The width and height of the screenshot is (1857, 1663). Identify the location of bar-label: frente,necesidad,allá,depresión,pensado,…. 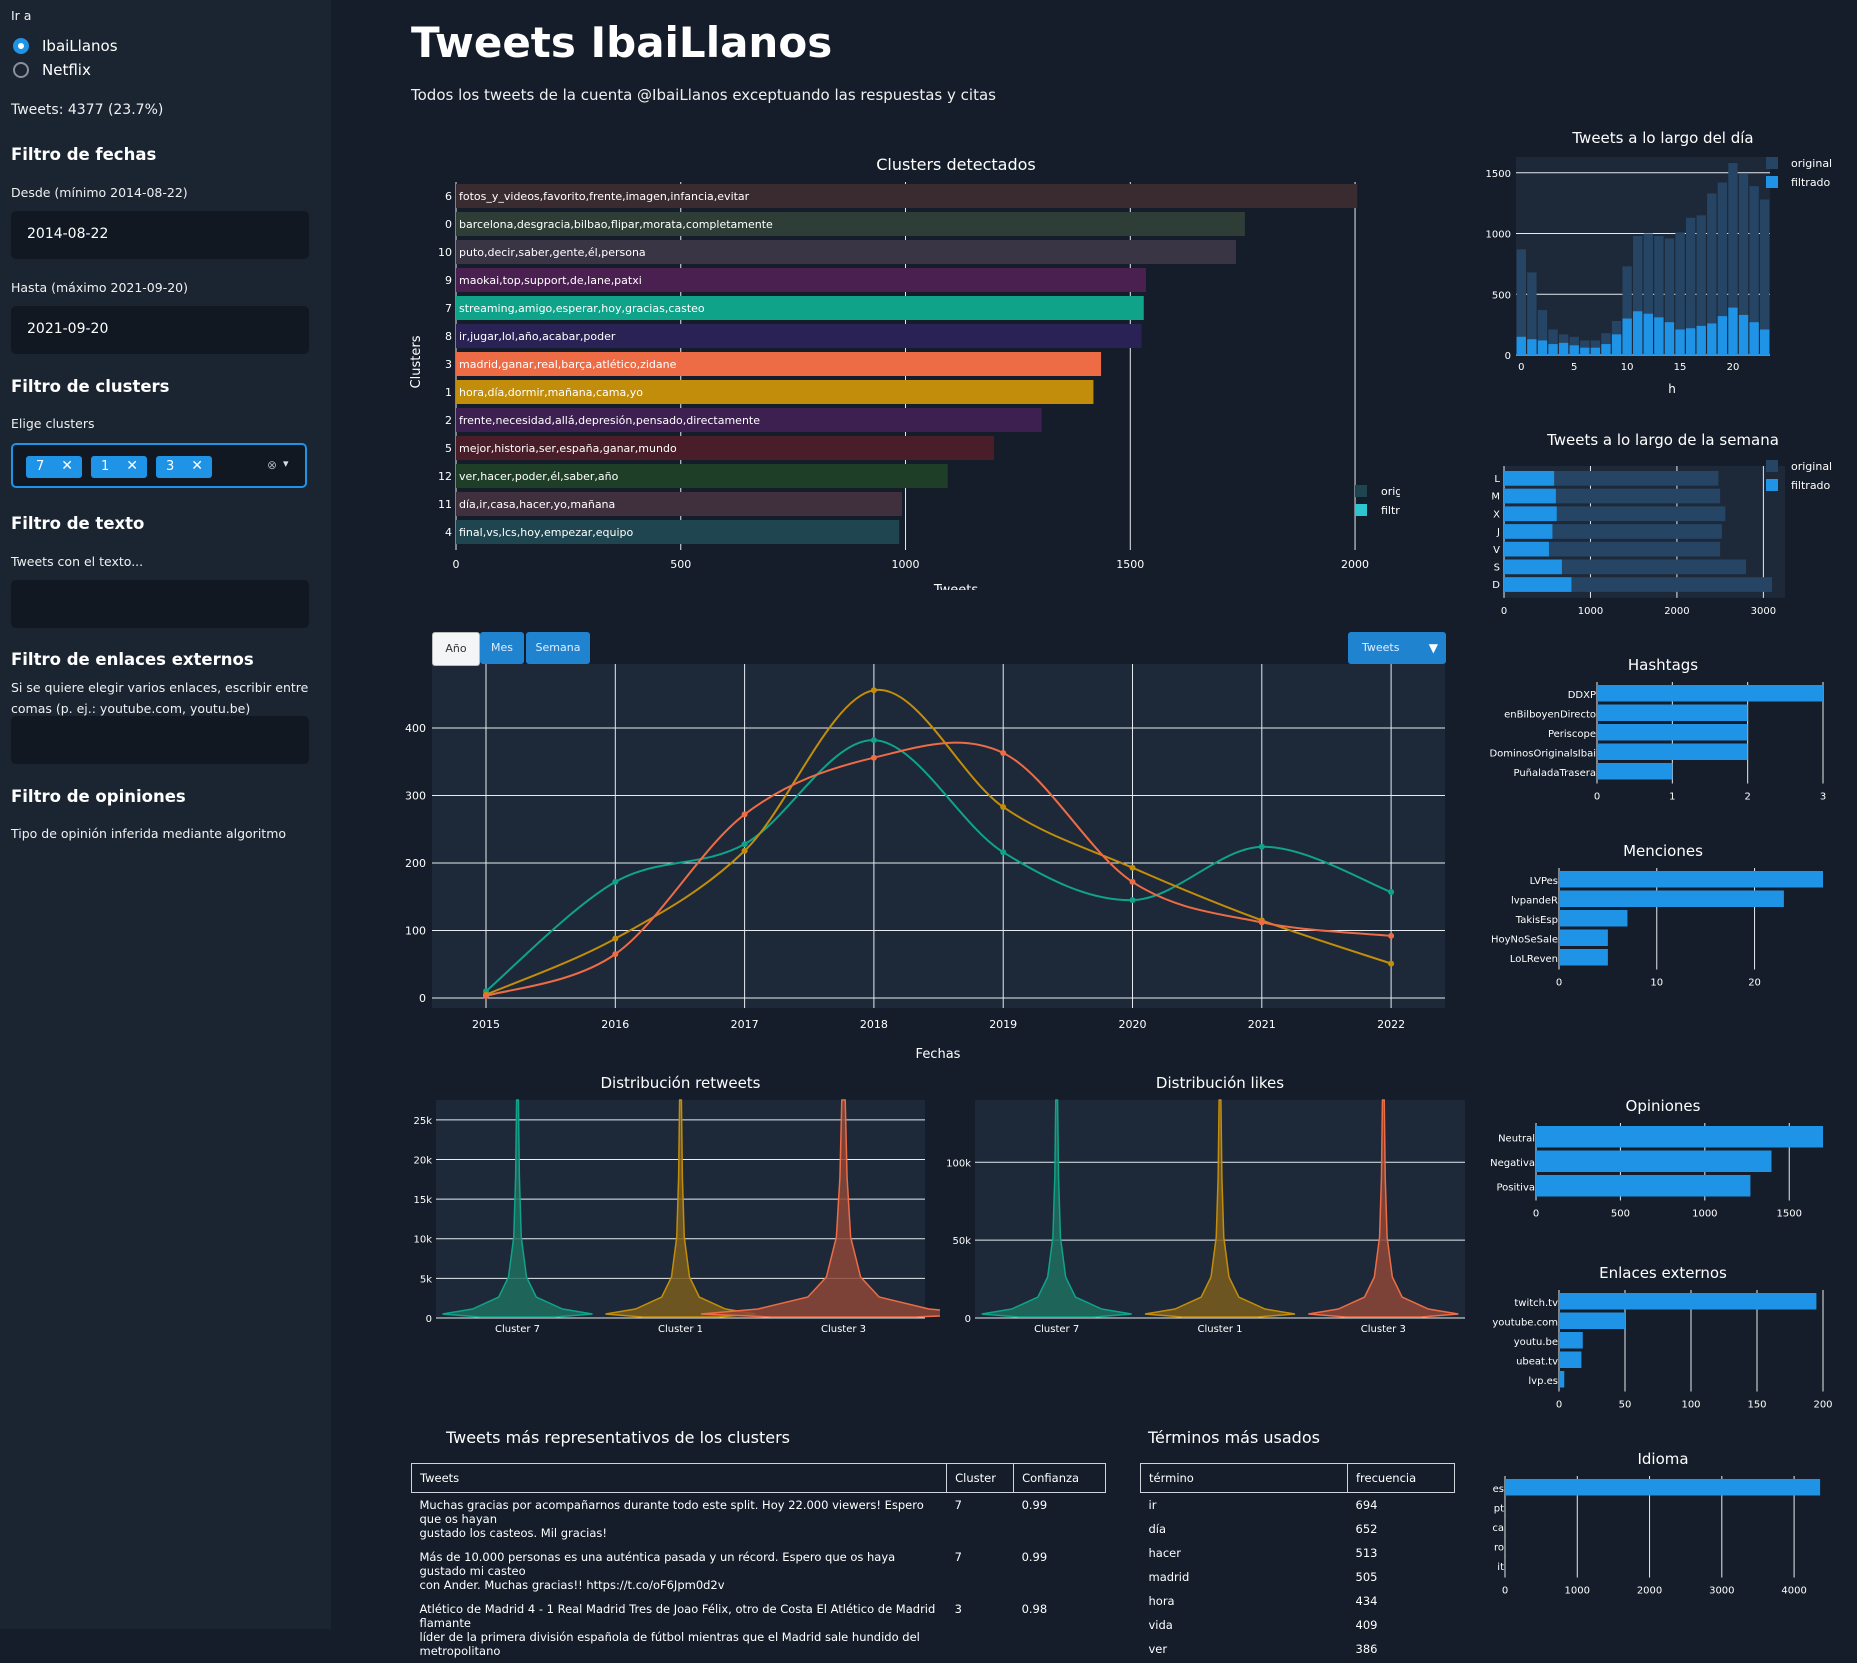
(609, 420).